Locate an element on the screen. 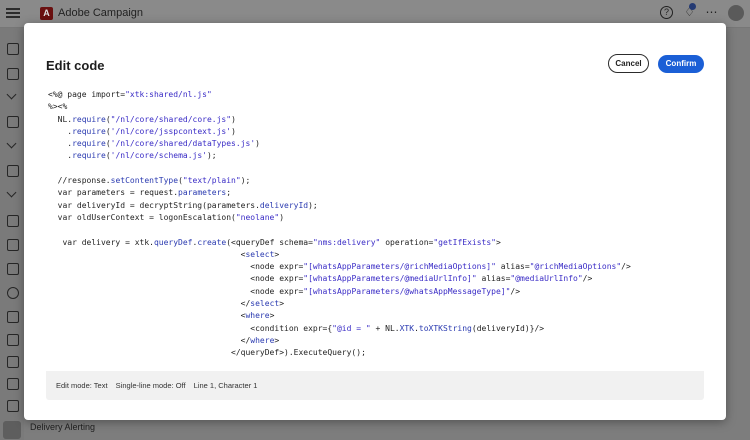 The width and height of the screenshot is (750, 440). admin-icon is located at coordinates (13, 384).